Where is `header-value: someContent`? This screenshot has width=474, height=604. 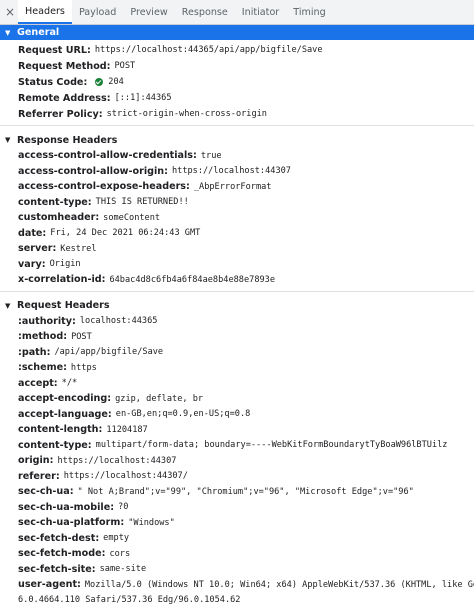
header-value: someContent is located at coordinates (132, 217).